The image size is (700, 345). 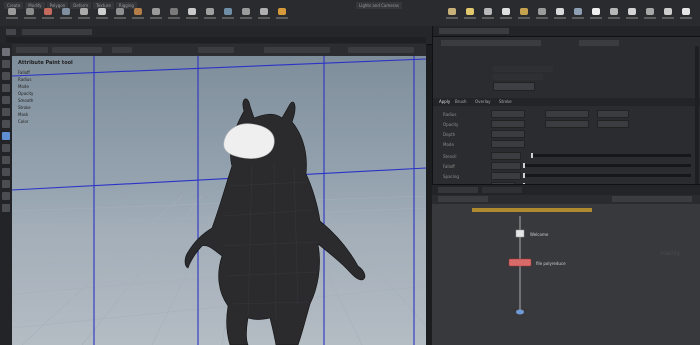 I want to click on view-tool-icon, so click(x=6, y=124).